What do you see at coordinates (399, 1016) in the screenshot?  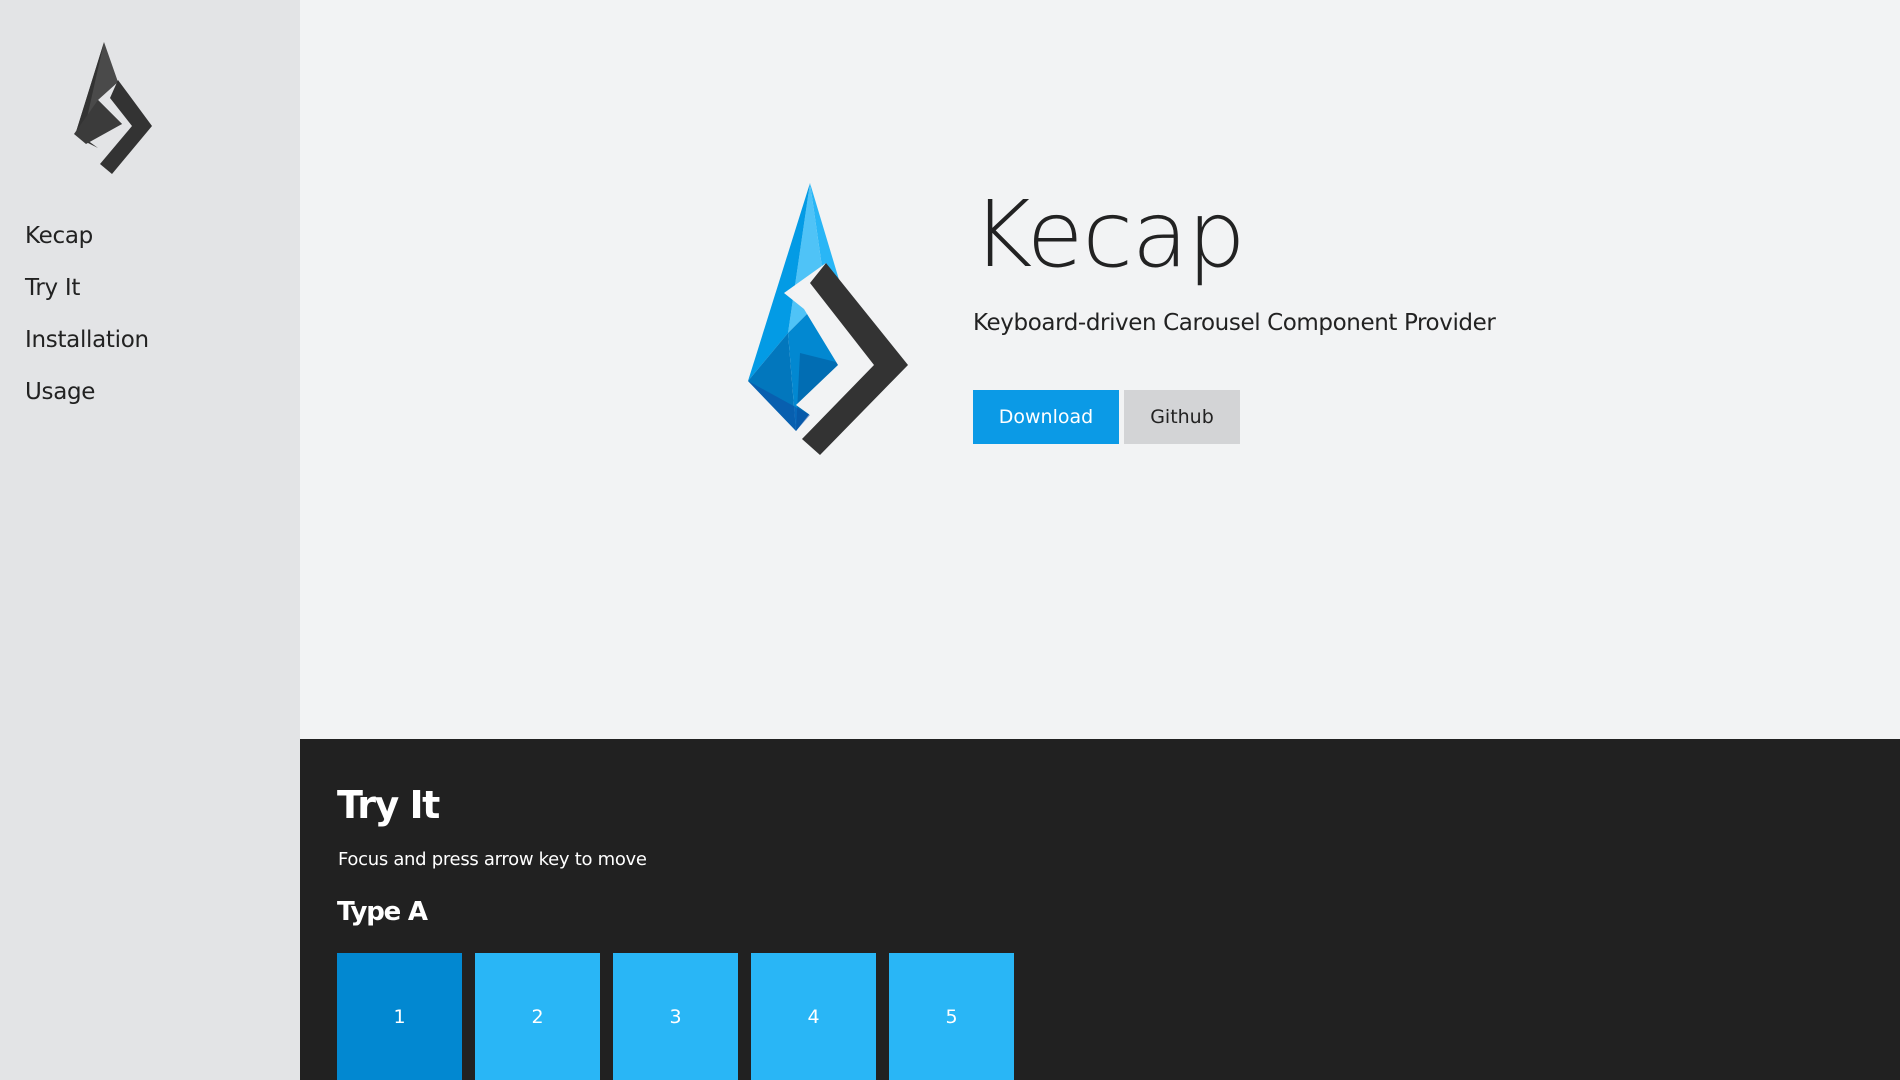 I see `carousel-slide-1: 1` at bounding box center [399, 1016].